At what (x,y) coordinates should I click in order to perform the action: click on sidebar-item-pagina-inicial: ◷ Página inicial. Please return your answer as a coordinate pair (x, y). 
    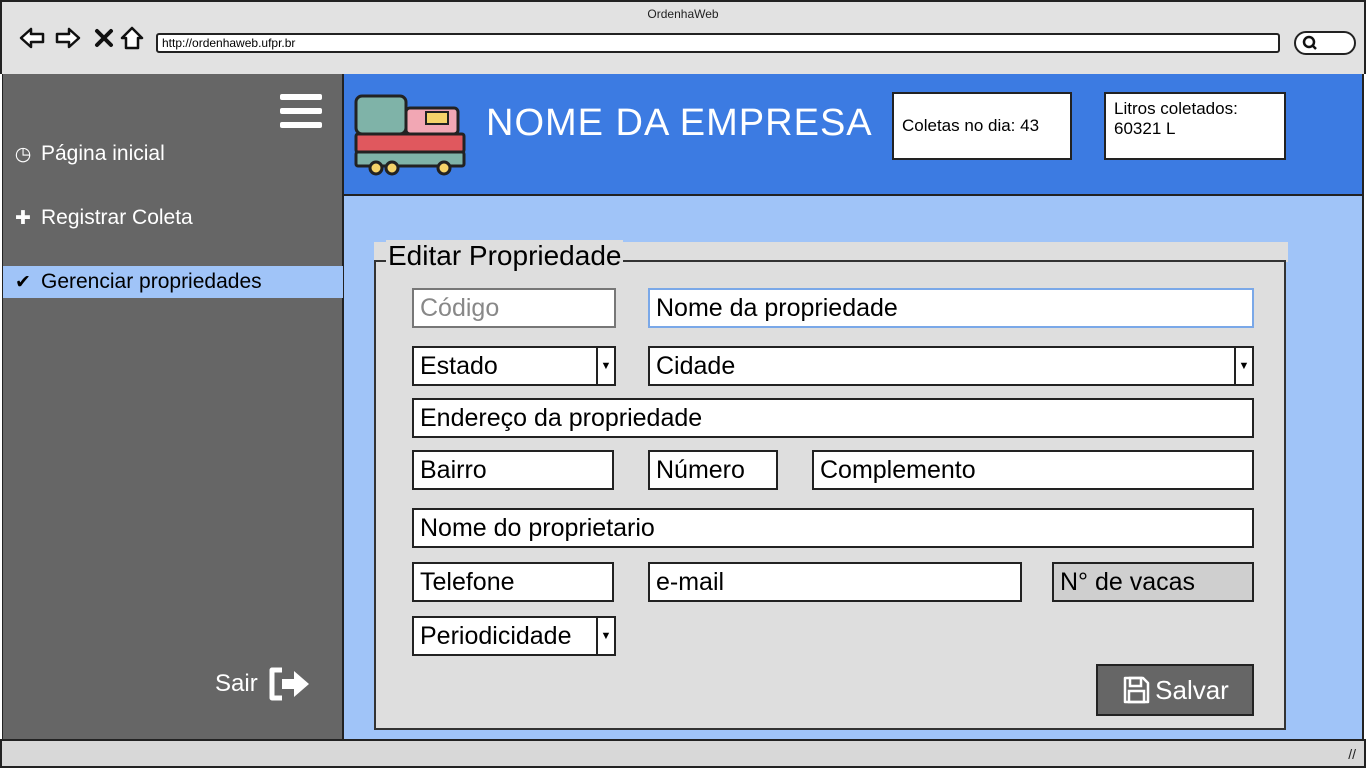
    Looking at the image, I should click on (173, 154).